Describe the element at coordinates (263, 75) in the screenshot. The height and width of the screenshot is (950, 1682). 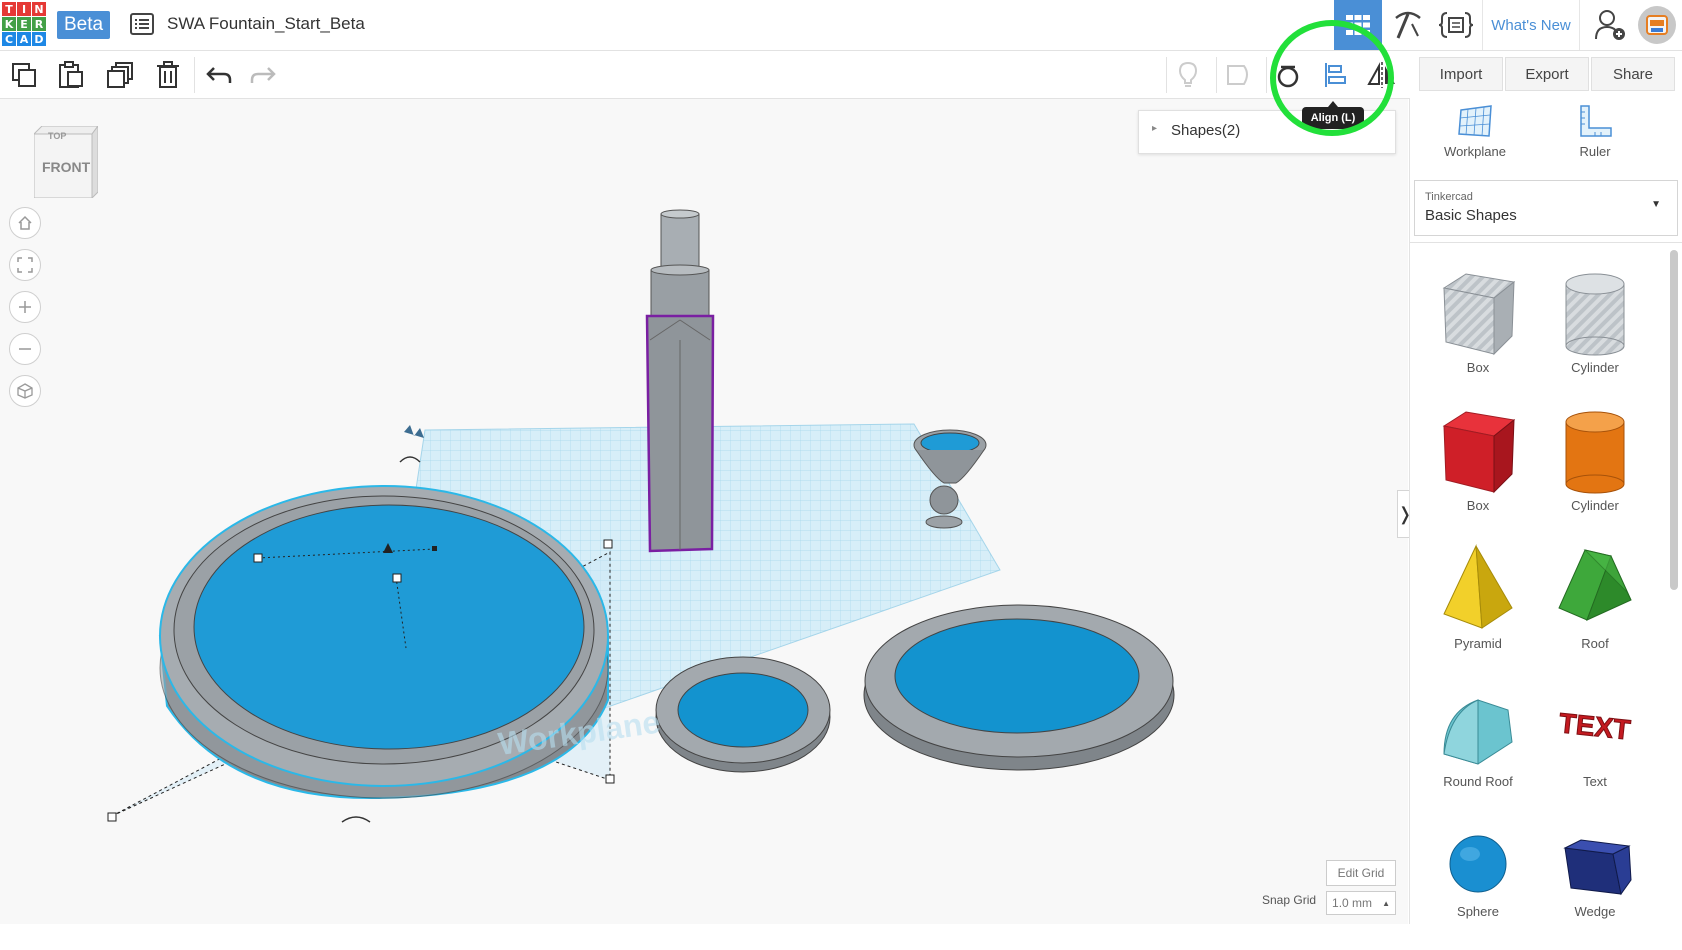
I see `redo-icon` at that location.